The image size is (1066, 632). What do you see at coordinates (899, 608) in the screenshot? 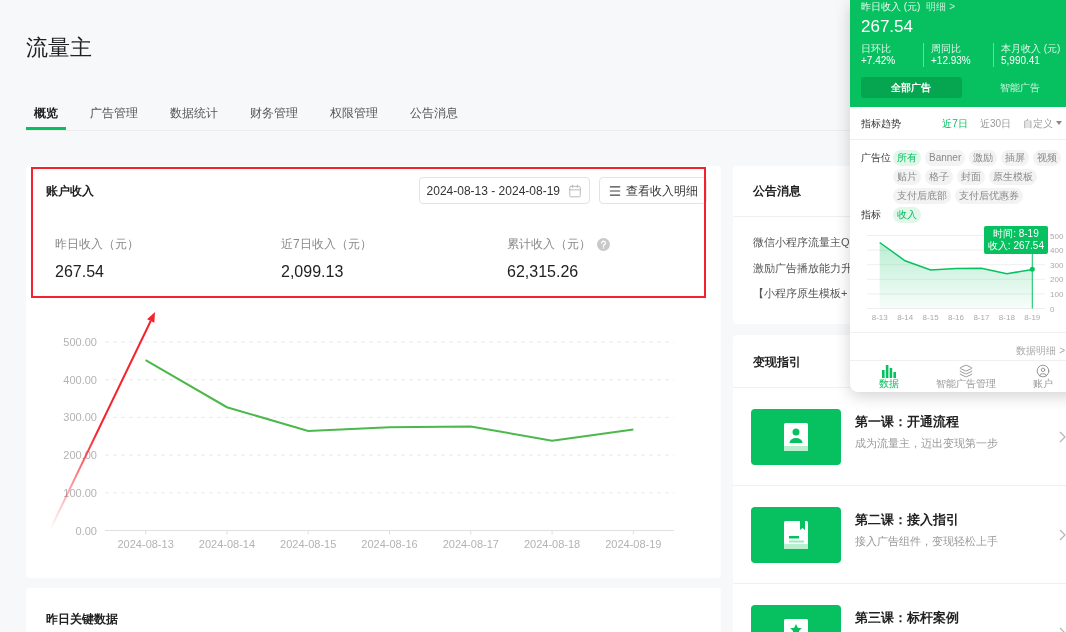
I see `lesson-item: 第三课：标杆案例` at bounding box center [899, 608].